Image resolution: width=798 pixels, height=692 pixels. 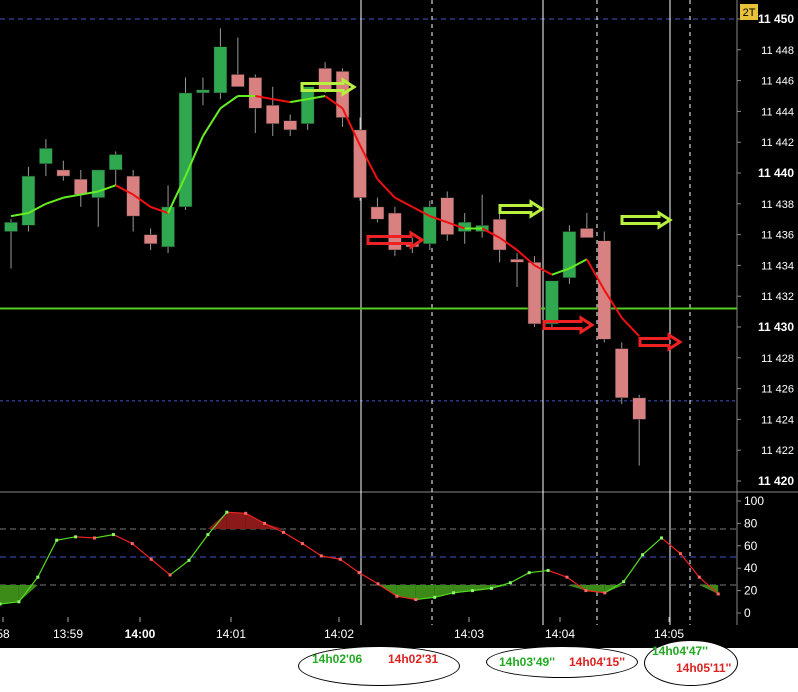 I want to click on time-tick-label: 14:01, so click(x=231, y=634).